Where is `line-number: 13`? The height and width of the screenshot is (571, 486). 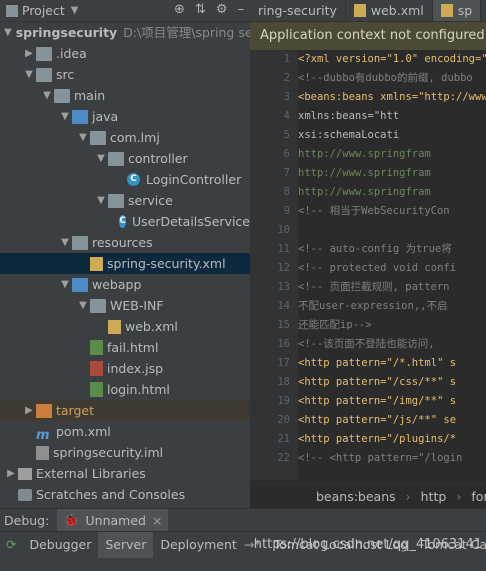
line-number: 13 is located at coordinates (283, 287).